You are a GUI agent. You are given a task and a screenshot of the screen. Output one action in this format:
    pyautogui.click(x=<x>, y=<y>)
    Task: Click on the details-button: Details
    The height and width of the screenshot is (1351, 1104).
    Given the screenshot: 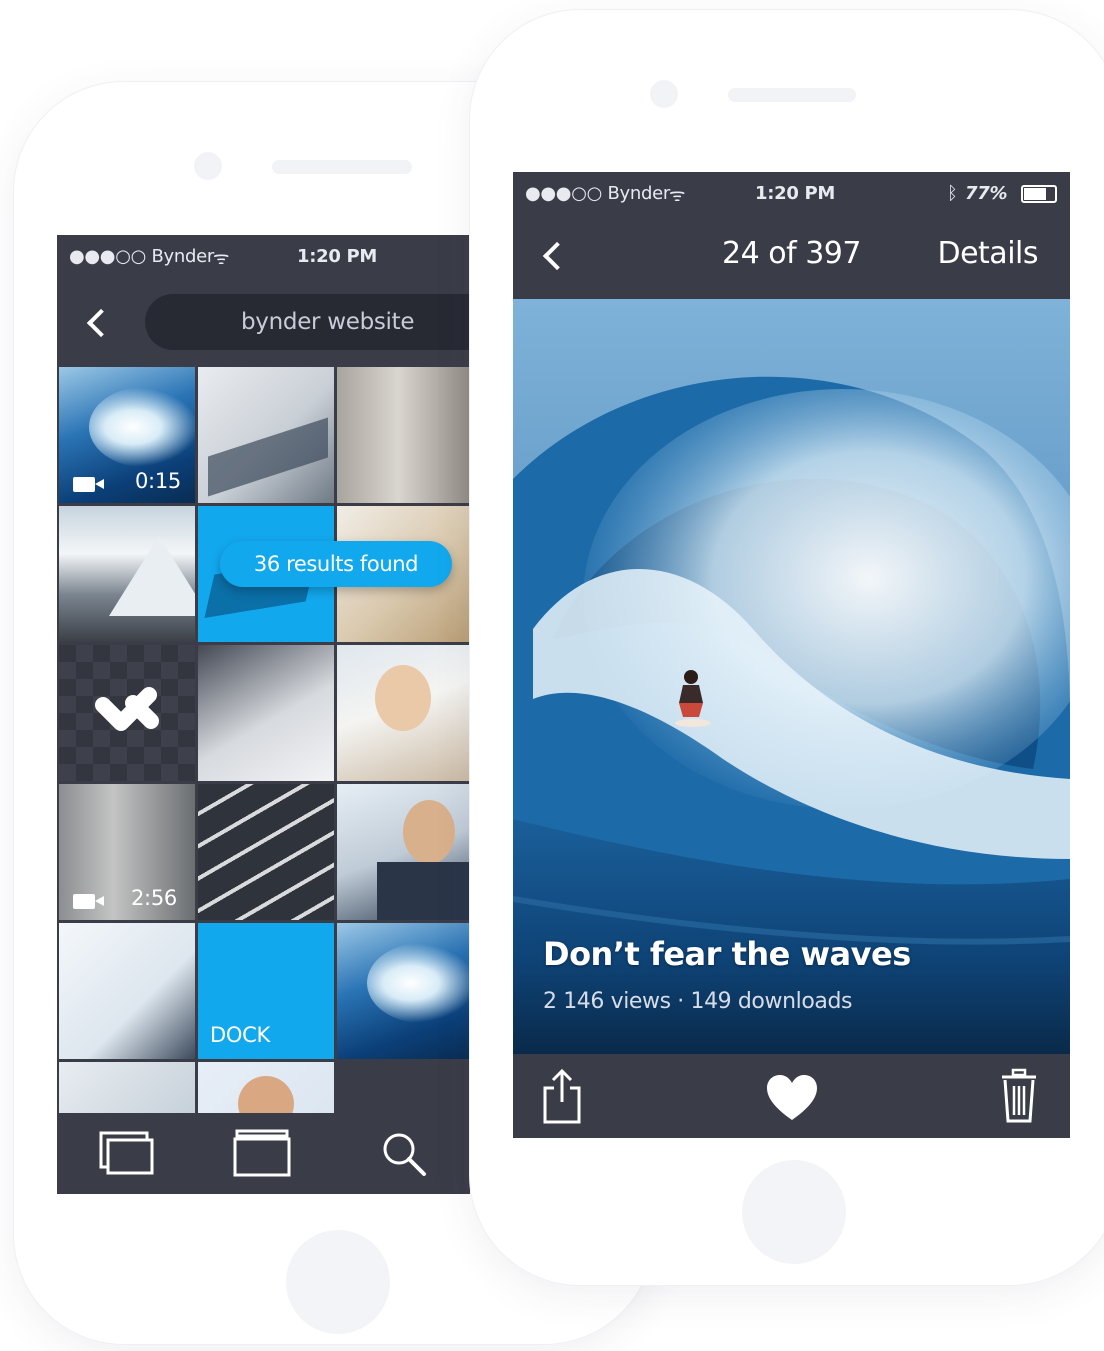 What is the action you would take?
    pyautogui.click(x=987, y=253)
    